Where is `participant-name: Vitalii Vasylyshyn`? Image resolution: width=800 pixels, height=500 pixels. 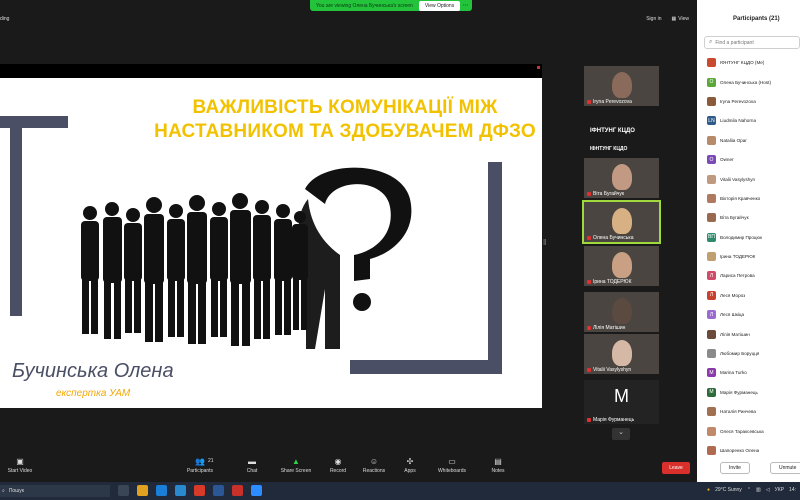
participant-name: Vitalii Vasylyshyn is located at coordinates (738, 179).